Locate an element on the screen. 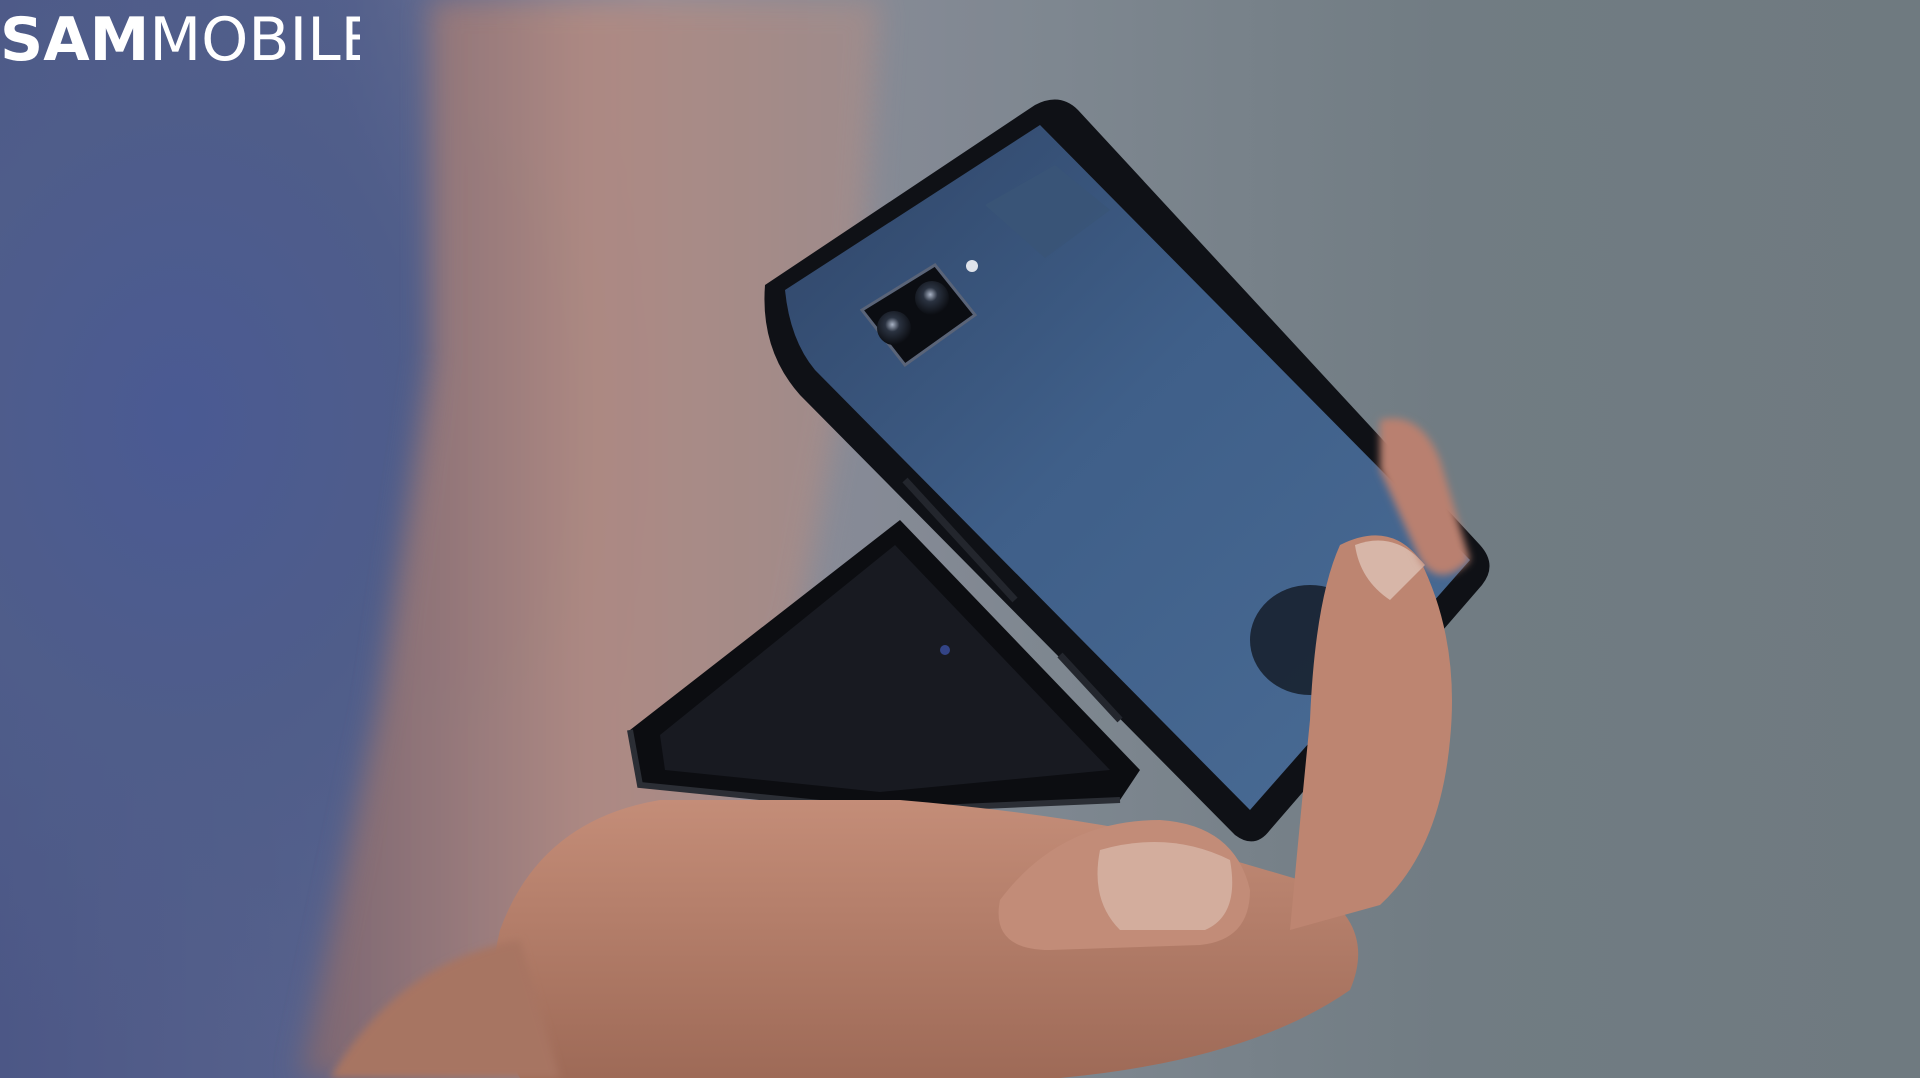  flash-icon is located at coordinates (972, 266).